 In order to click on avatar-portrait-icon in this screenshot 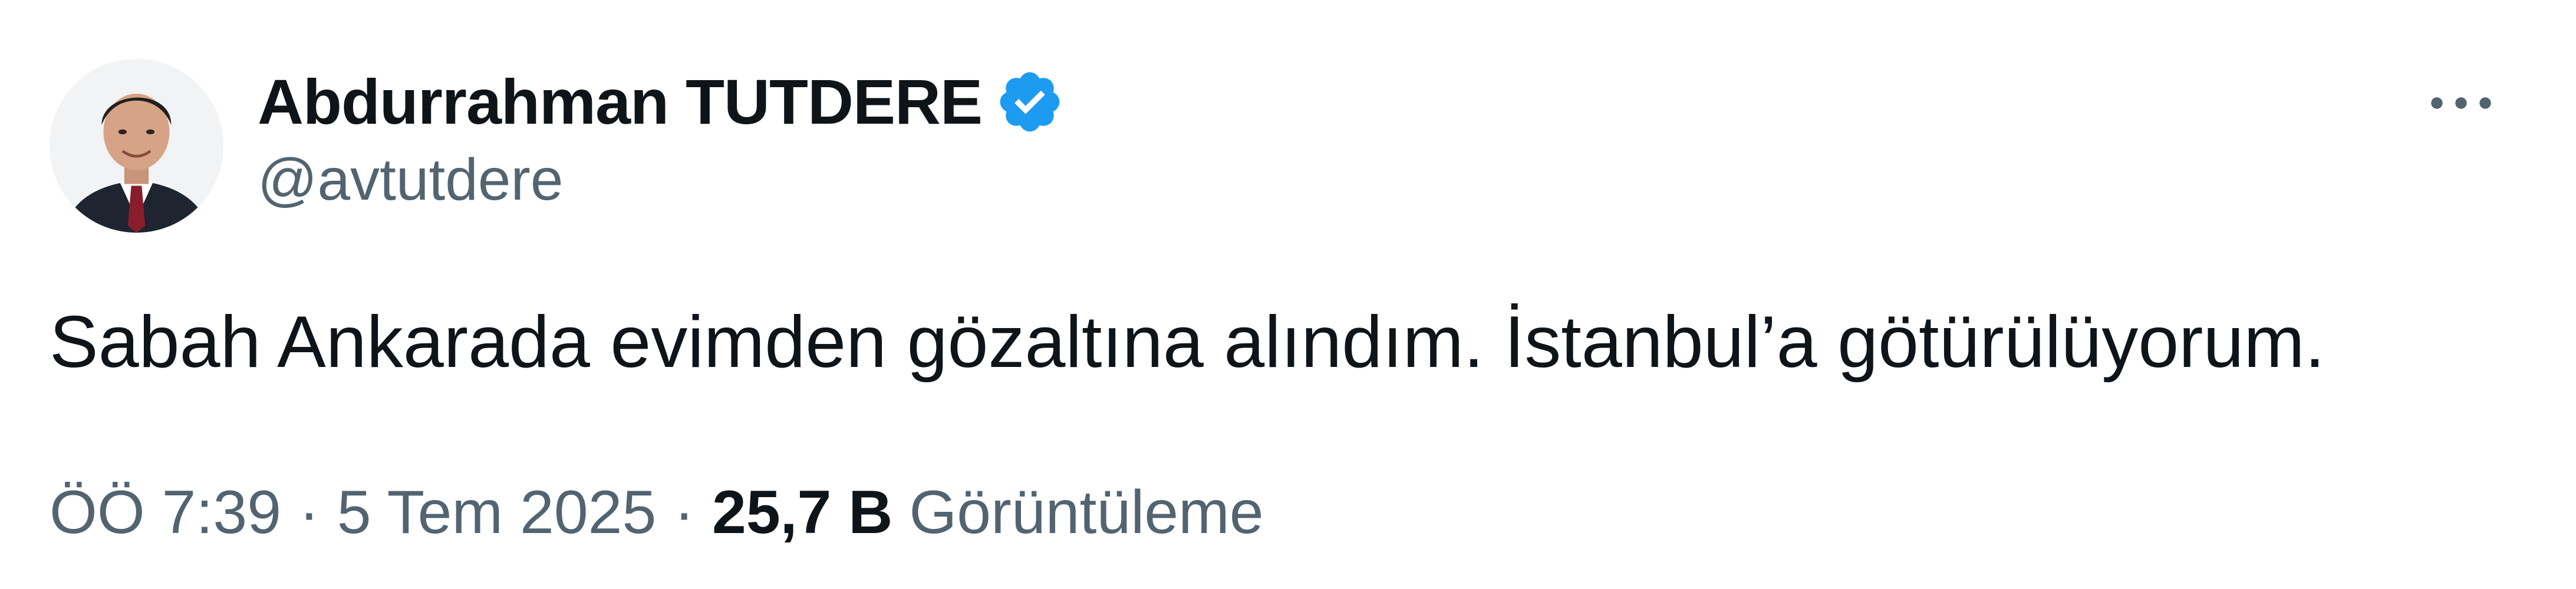, I will do `click(136, 146)`.